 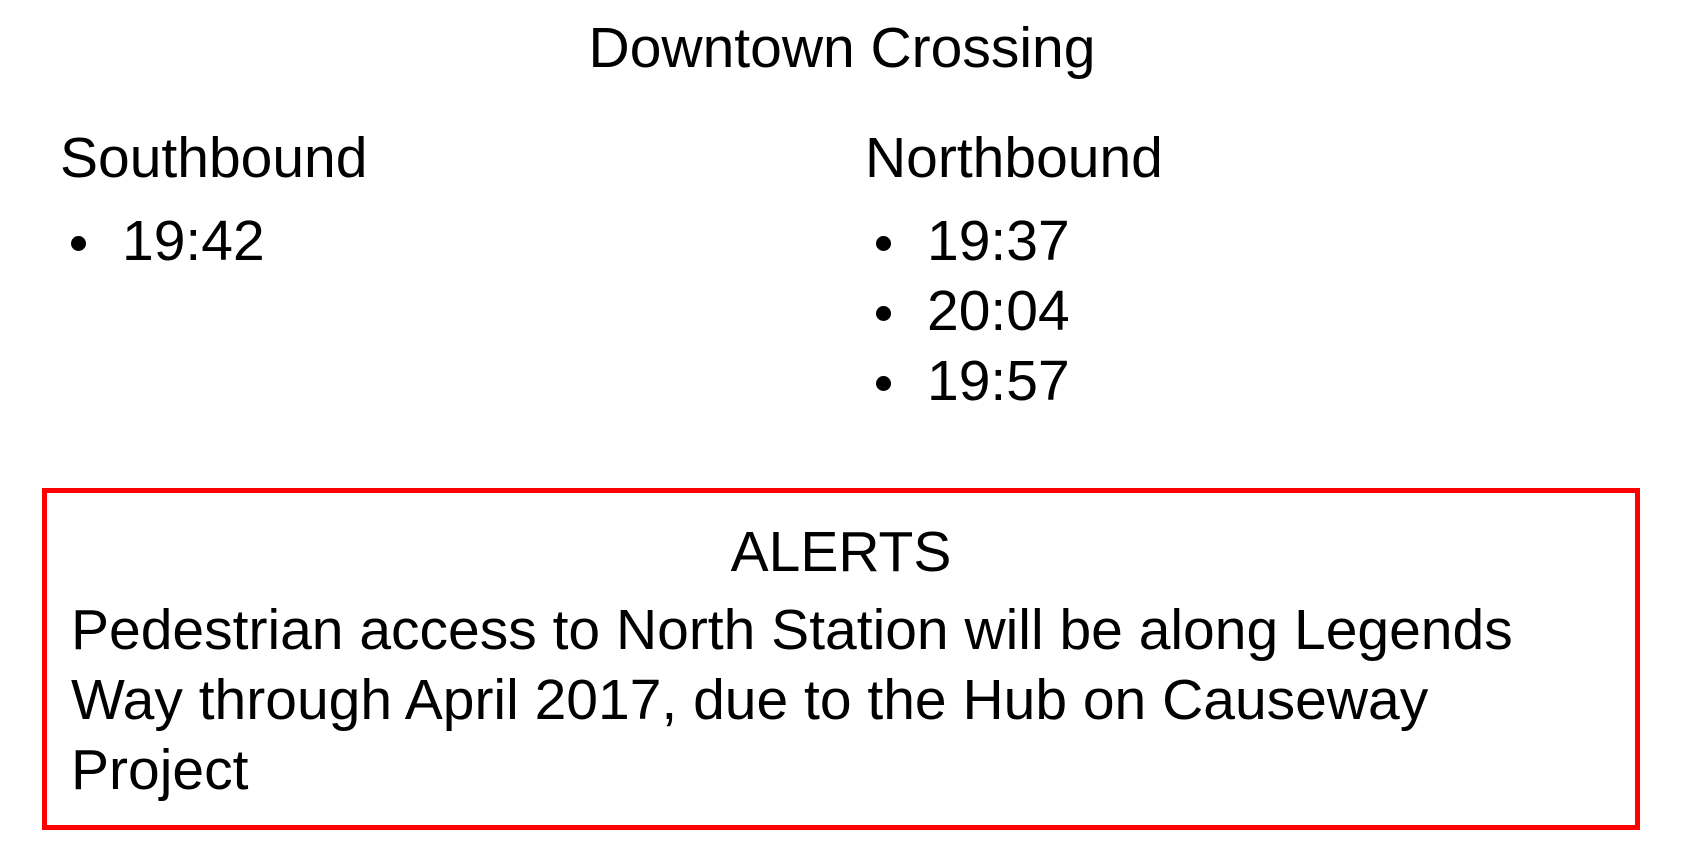 What do you see at coordinates (842, 48) in the screenshot?
I see `station-title: Downtown Crossing` at bounding box center [842, 48].